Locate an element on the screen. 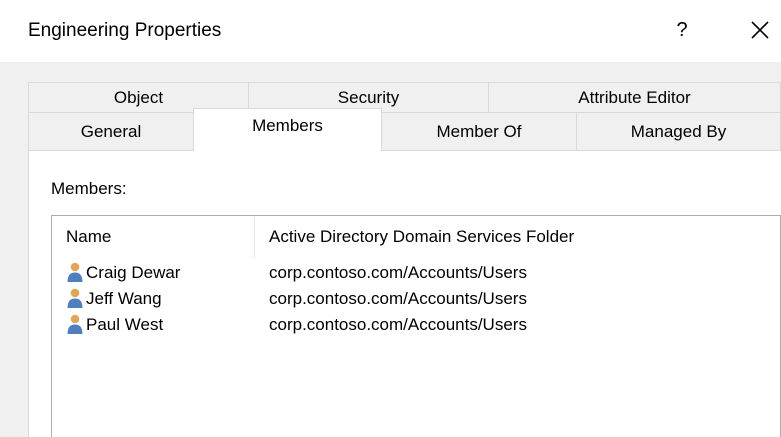  tab-attribute-editor: Attribute Editor is located at coordinates (634, 97).